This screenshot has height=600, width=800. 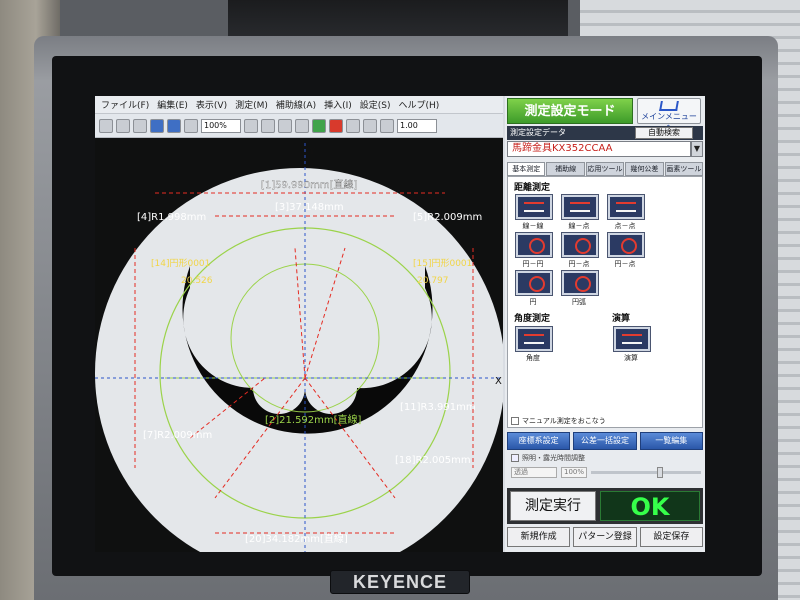 I want to click on new-button: 新規作成, so click(x=539, y=537).